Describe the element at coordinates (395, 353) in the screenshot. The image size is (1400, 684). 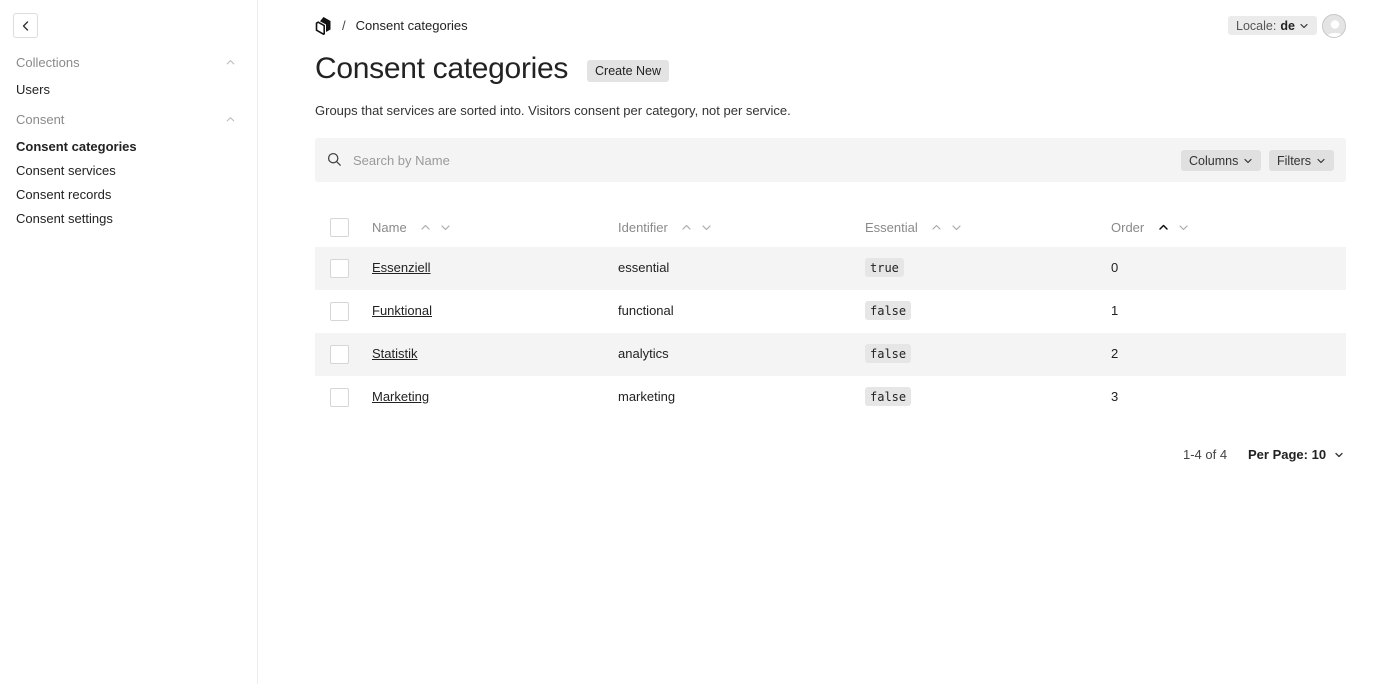
I see `row-name-link: Statistik` at that location.